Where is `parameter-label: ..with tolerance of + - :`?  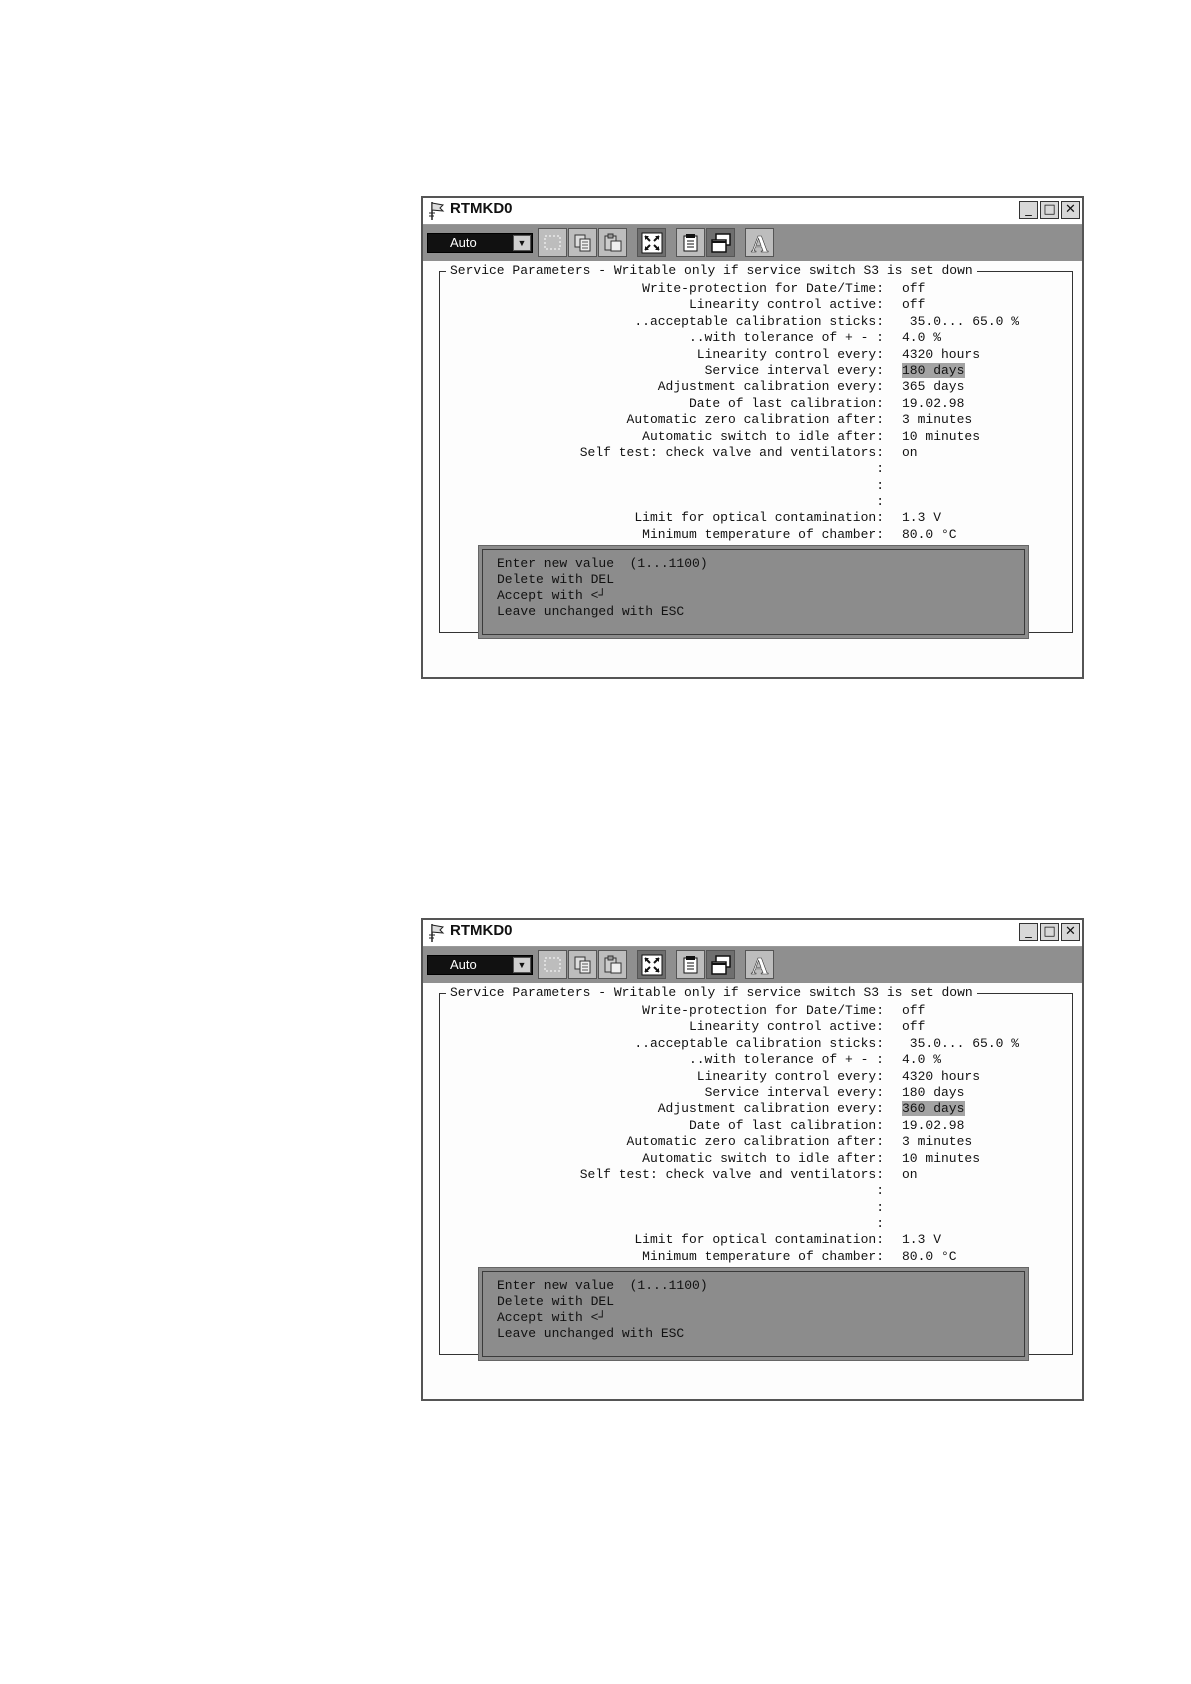
parameter-label: ..with tolerance of + - : is located at coordinates (786, 1060).